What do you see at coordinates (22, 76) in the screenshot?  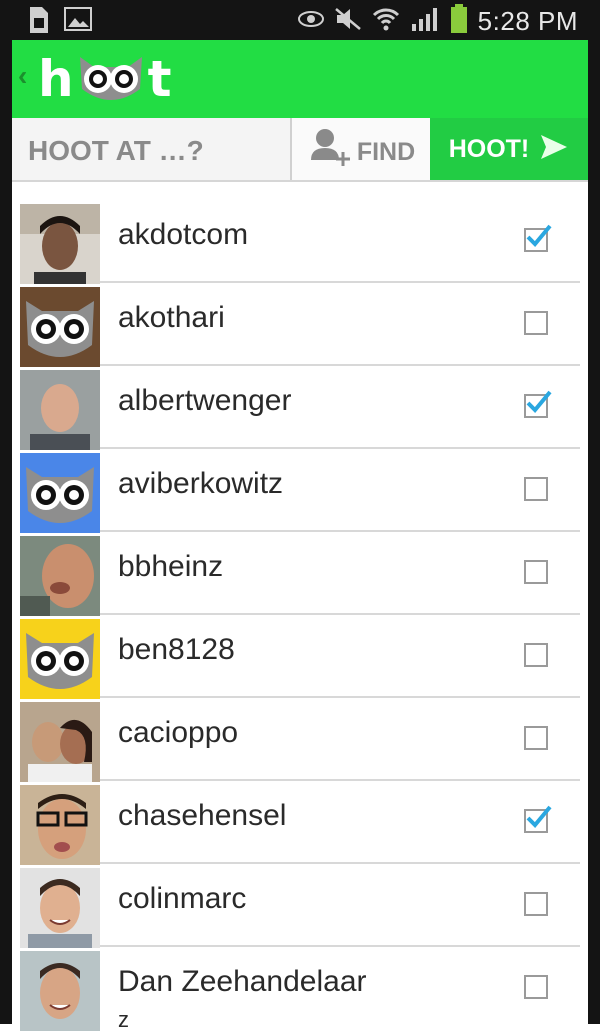 I see `back-chevron-icon: ‹` at bounding box center [22, 76].